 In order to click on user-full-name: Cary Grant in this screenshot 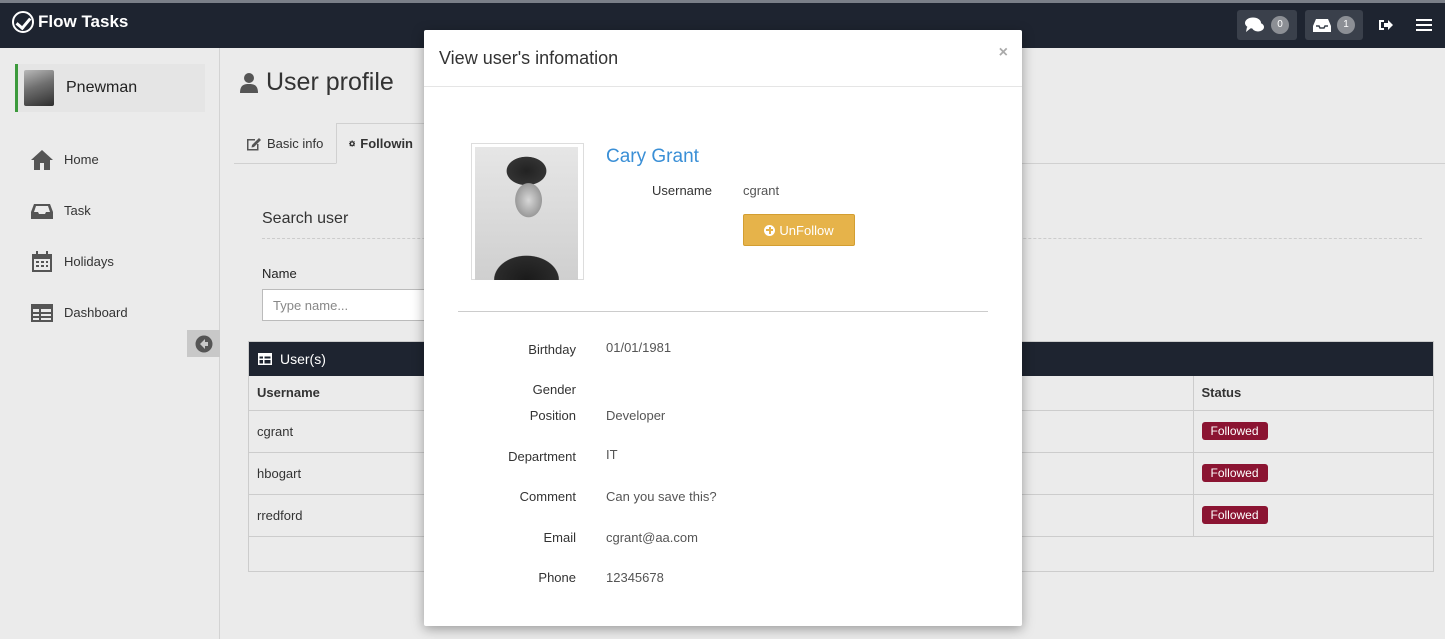, I will do `click(652, 156)`.